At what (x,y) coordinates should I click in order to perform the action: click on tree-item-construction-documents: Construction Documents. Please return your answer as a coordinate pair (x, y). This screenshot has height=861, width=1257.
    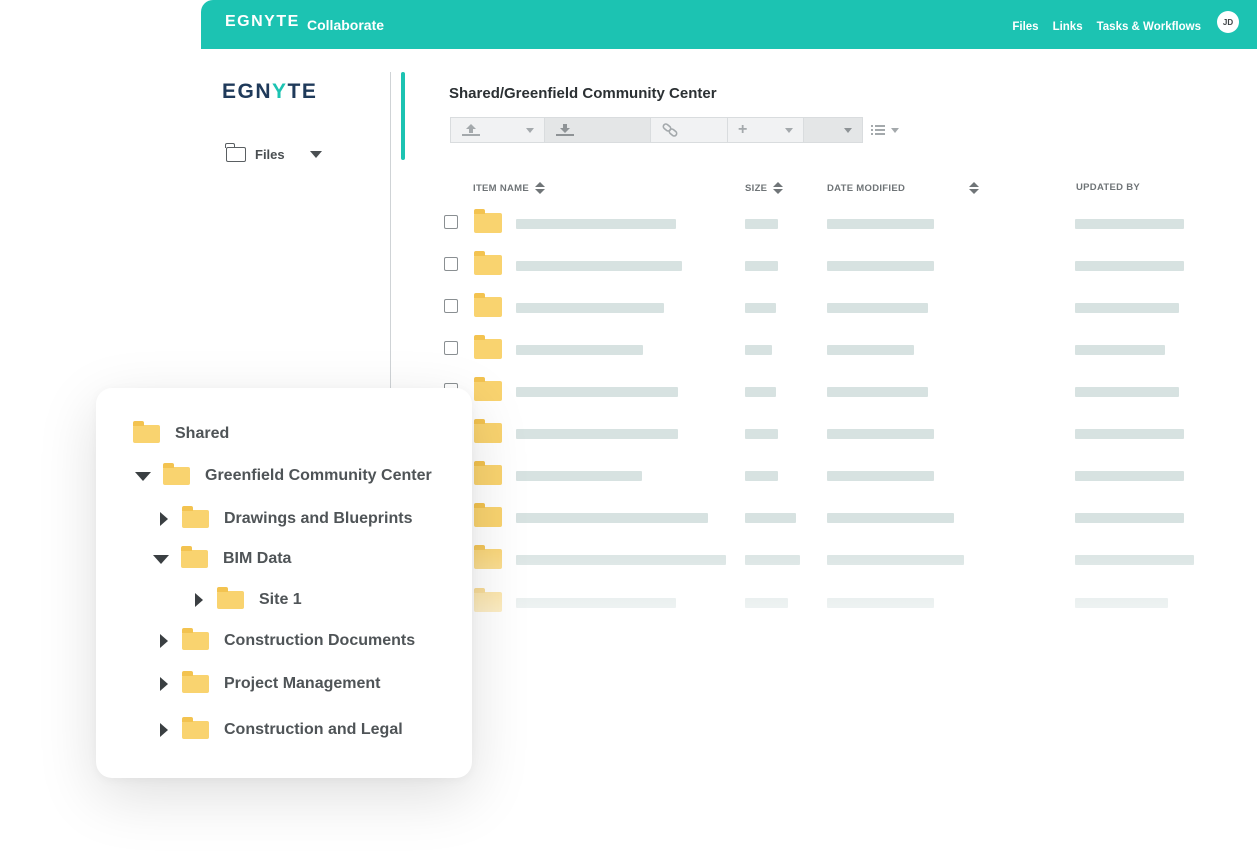
    Looking at the image, I should click on (288, 640).